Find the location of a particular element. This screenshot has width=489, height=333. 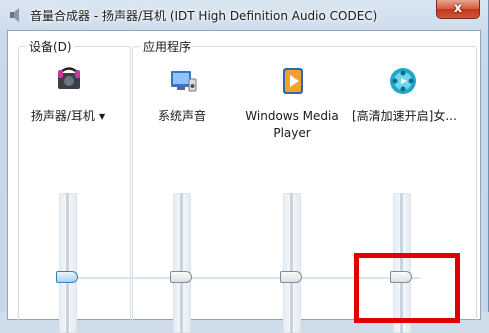

device-name: 扬声器/耳机 is located at coordinates (62, 116).